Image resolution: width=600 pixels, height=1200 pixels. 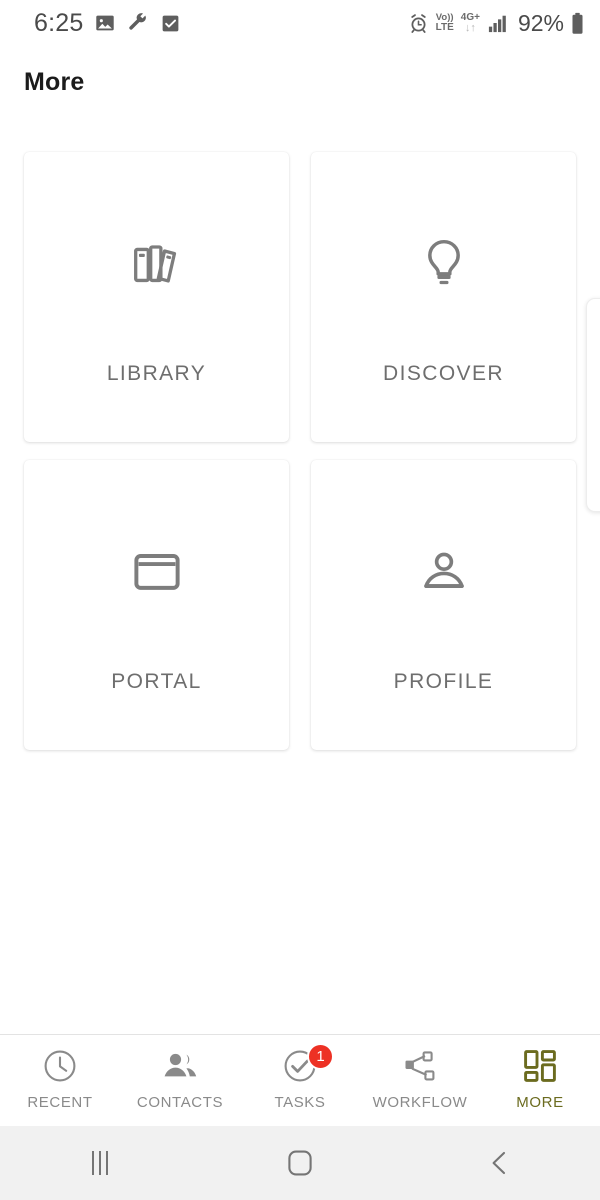 I want to click on share-nodes-icon, so click(x=420, y=1066).